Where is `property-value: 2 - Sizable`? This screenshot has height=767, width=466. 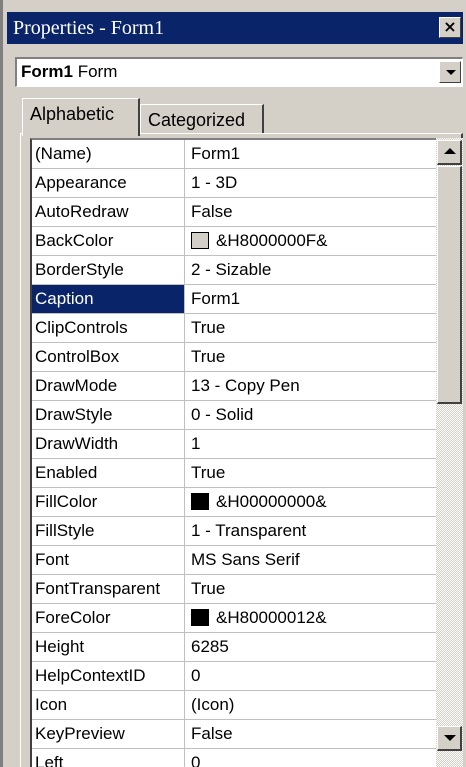 property-value: 2 - Sizable is located at coordinates (311, 270).